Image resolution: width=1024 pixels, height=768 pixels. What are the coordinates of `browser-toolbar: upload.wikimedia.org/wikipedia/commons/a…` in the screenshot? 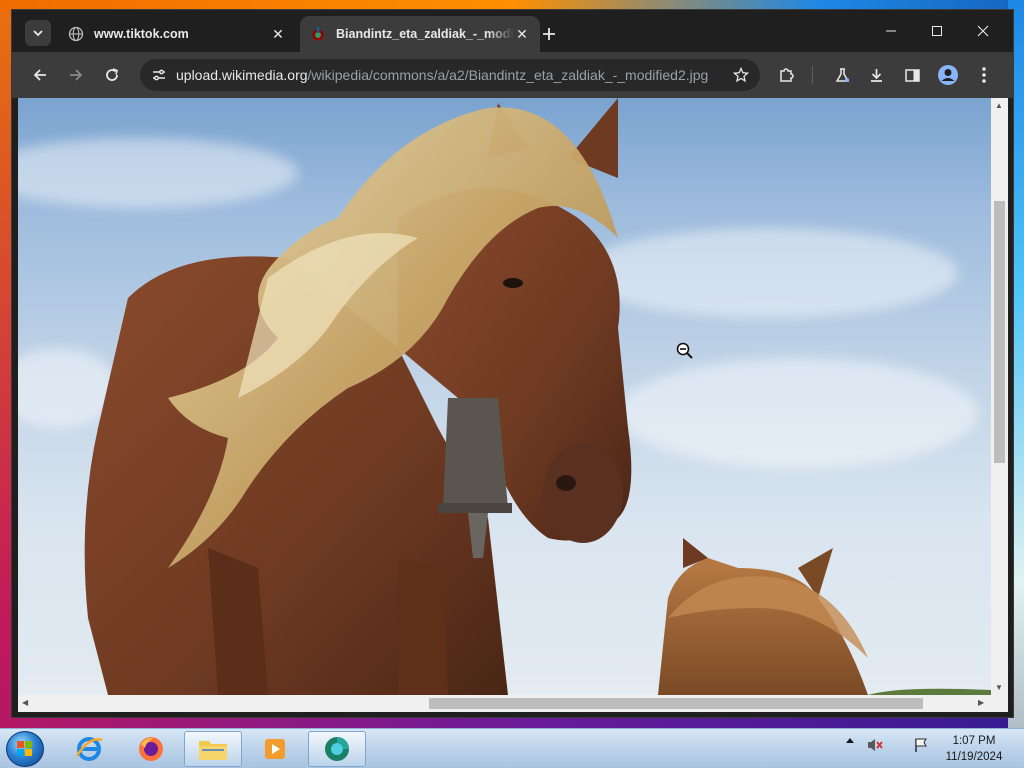 It's located at (512, 75).